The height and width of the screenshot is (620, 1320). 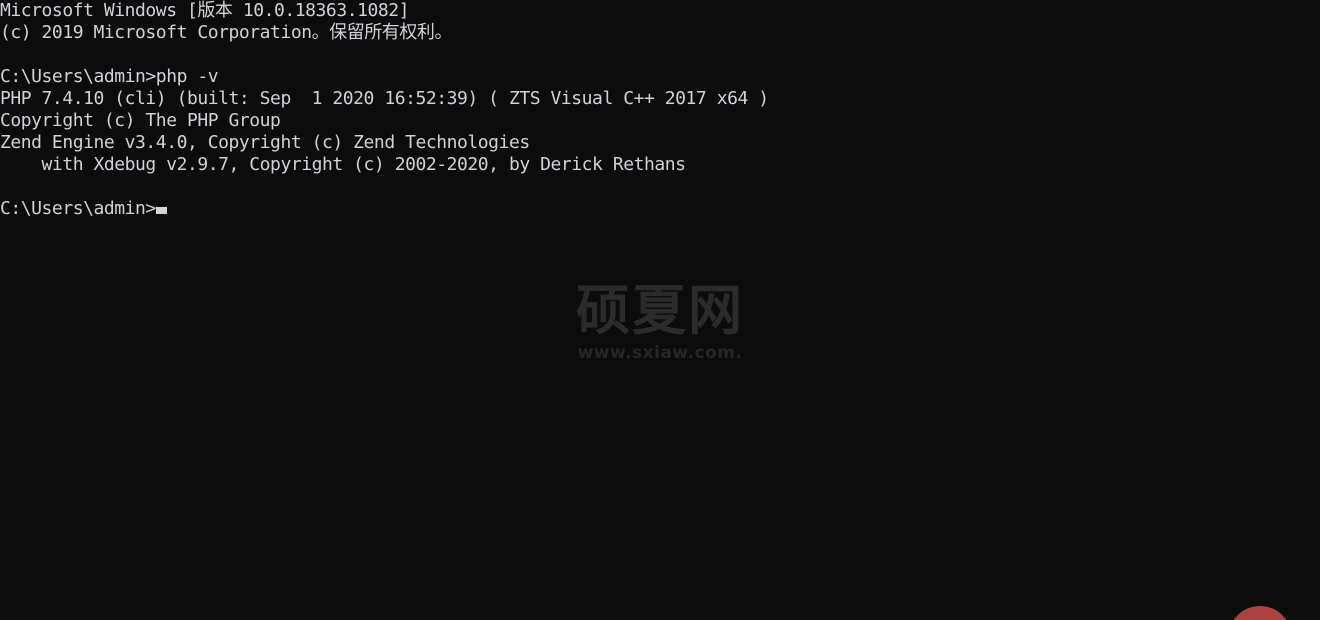 I want to click on console-line-copyright: (c) 2019 Microsoft Corporation。保留所有权利。, so click(x=226, y=32).